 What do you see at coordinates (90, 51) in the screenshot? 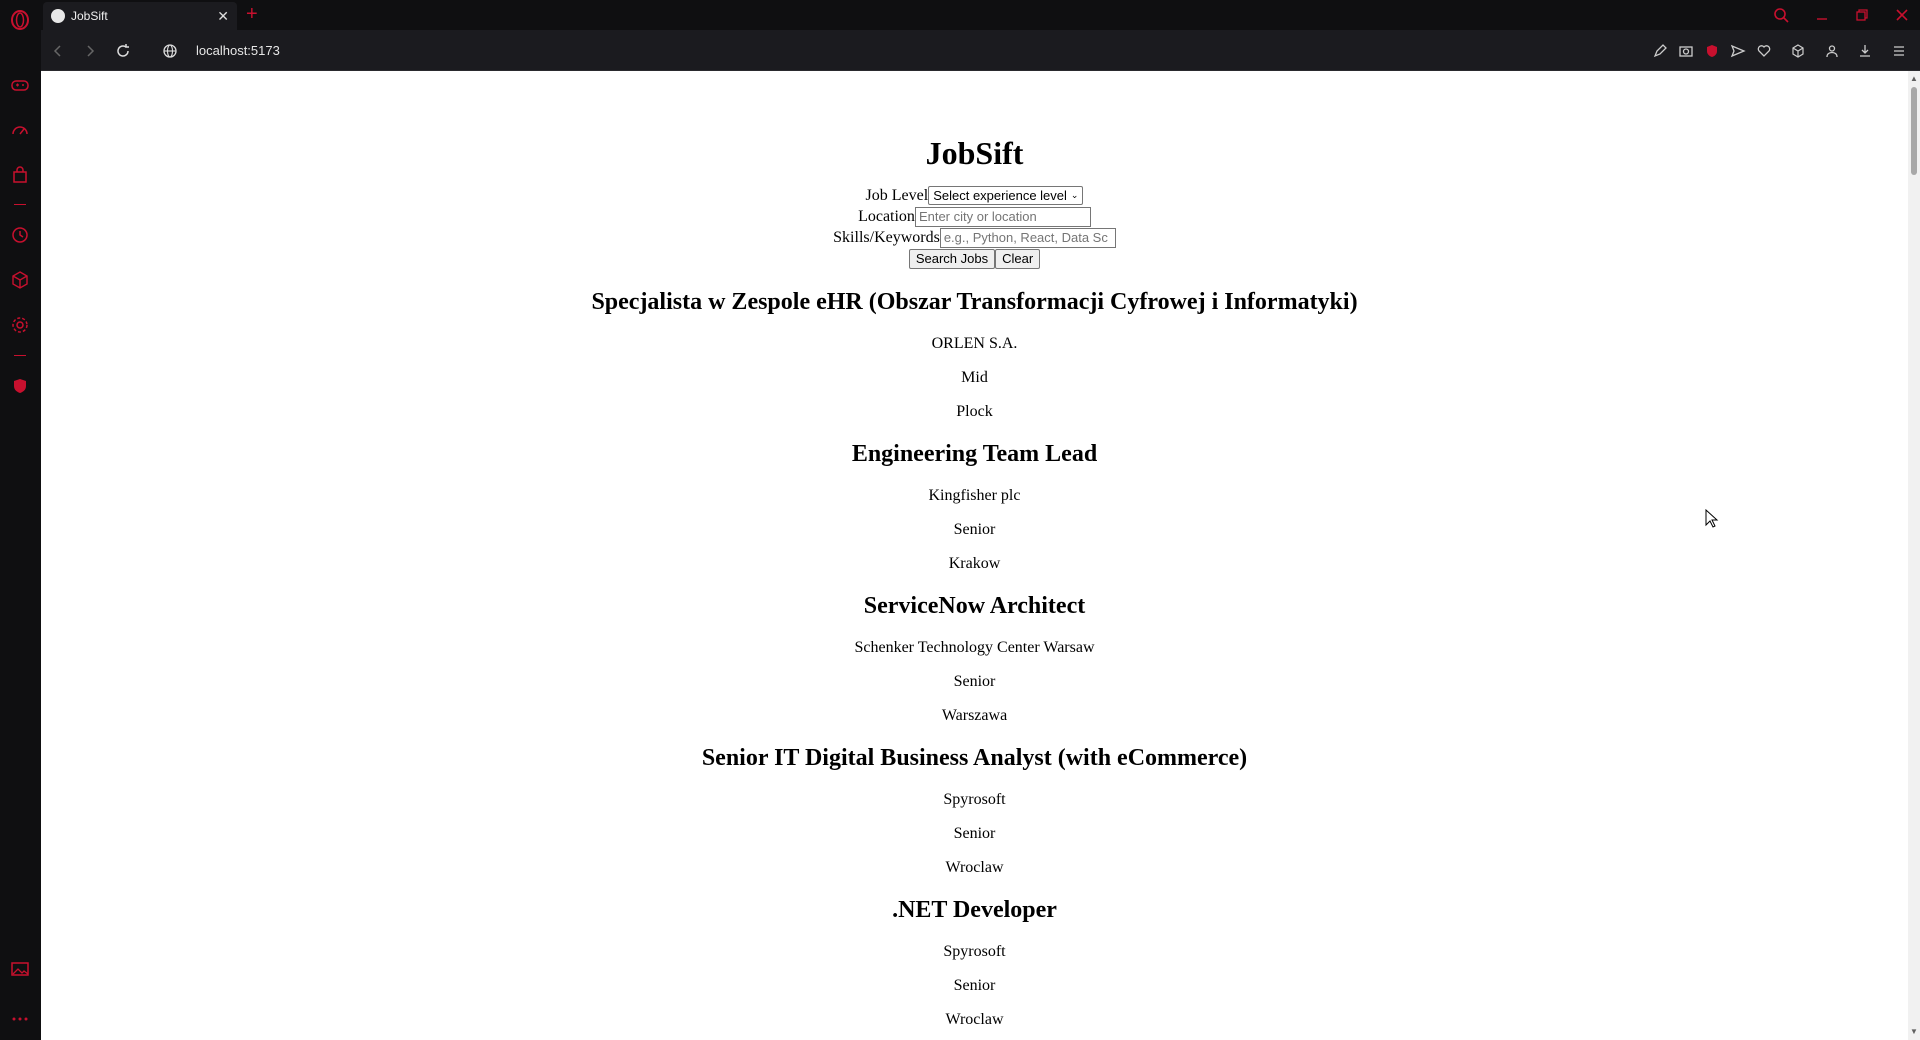
I see `forward-arrow-icon` at bounding box center [90, 51].